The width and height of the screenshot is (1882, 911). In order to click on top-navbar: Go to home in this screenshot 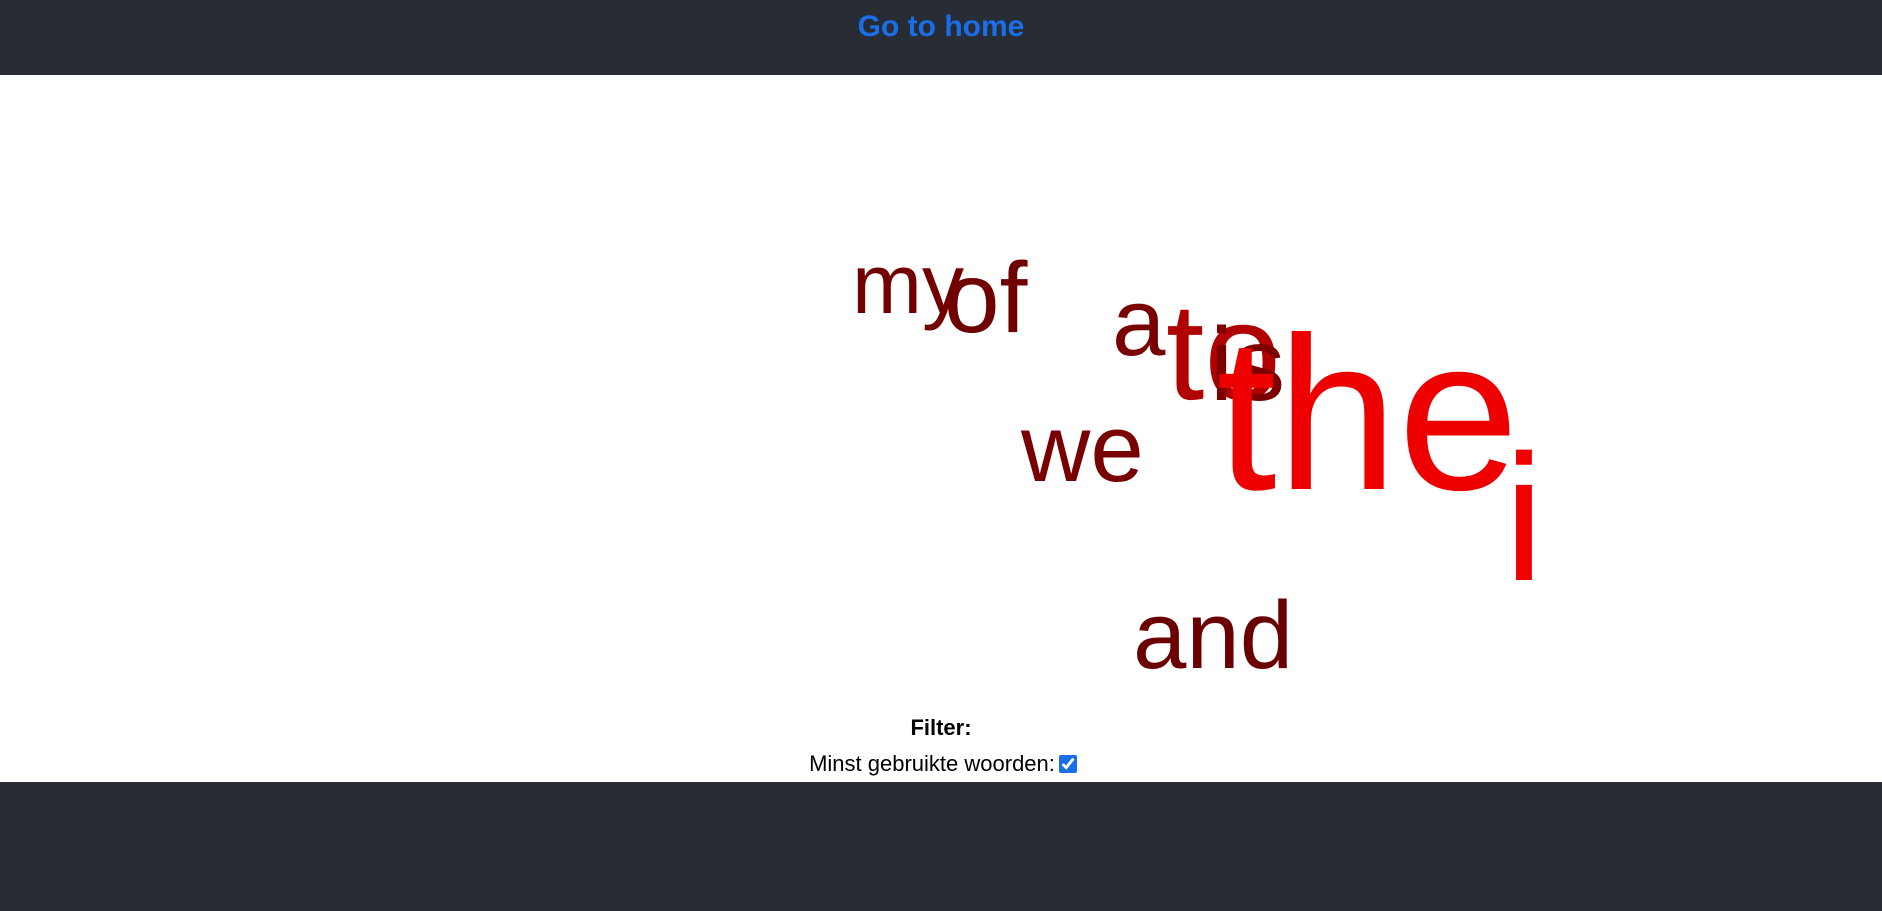, I will do `click(941, 37)`.